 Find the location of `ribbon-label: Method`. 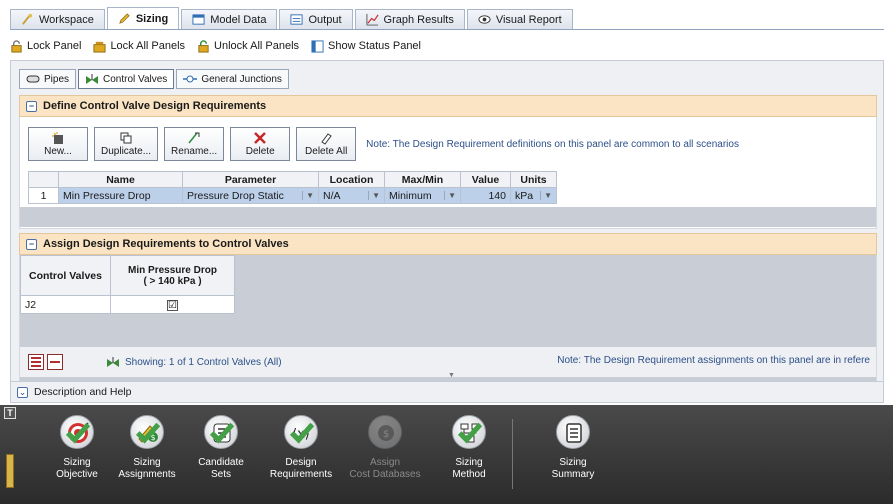

ribbon-label: Method is located at coordinates (469, 474).